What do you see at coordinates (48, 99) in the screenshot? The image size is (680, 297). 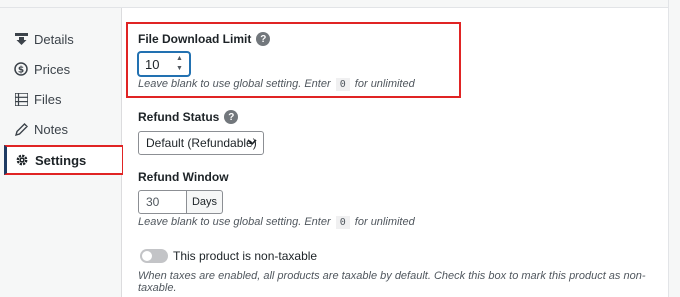 I see `tab-files-label: Files` at bounding box center [48, 99].